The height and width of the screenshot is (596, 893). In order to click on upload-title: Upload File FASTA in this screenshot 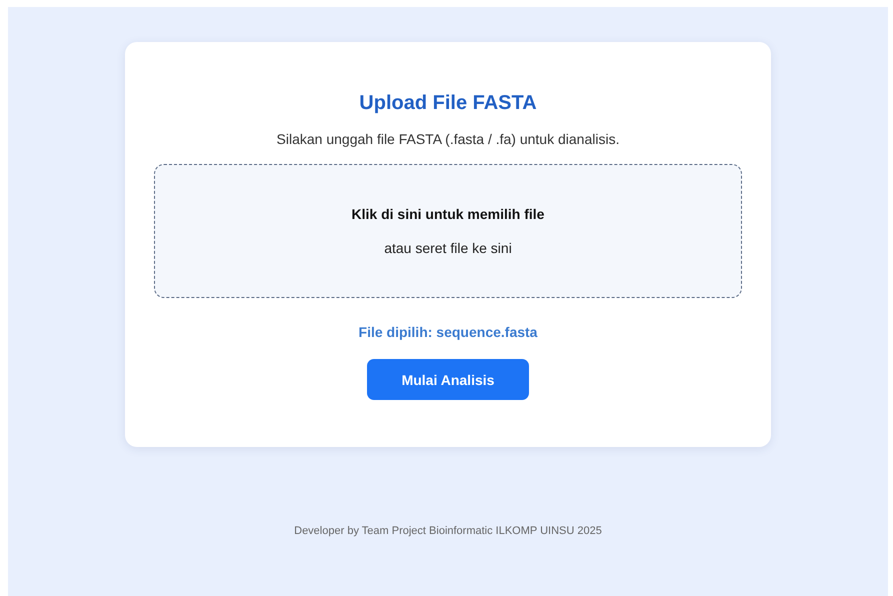, I will do `click(448, 103)`.